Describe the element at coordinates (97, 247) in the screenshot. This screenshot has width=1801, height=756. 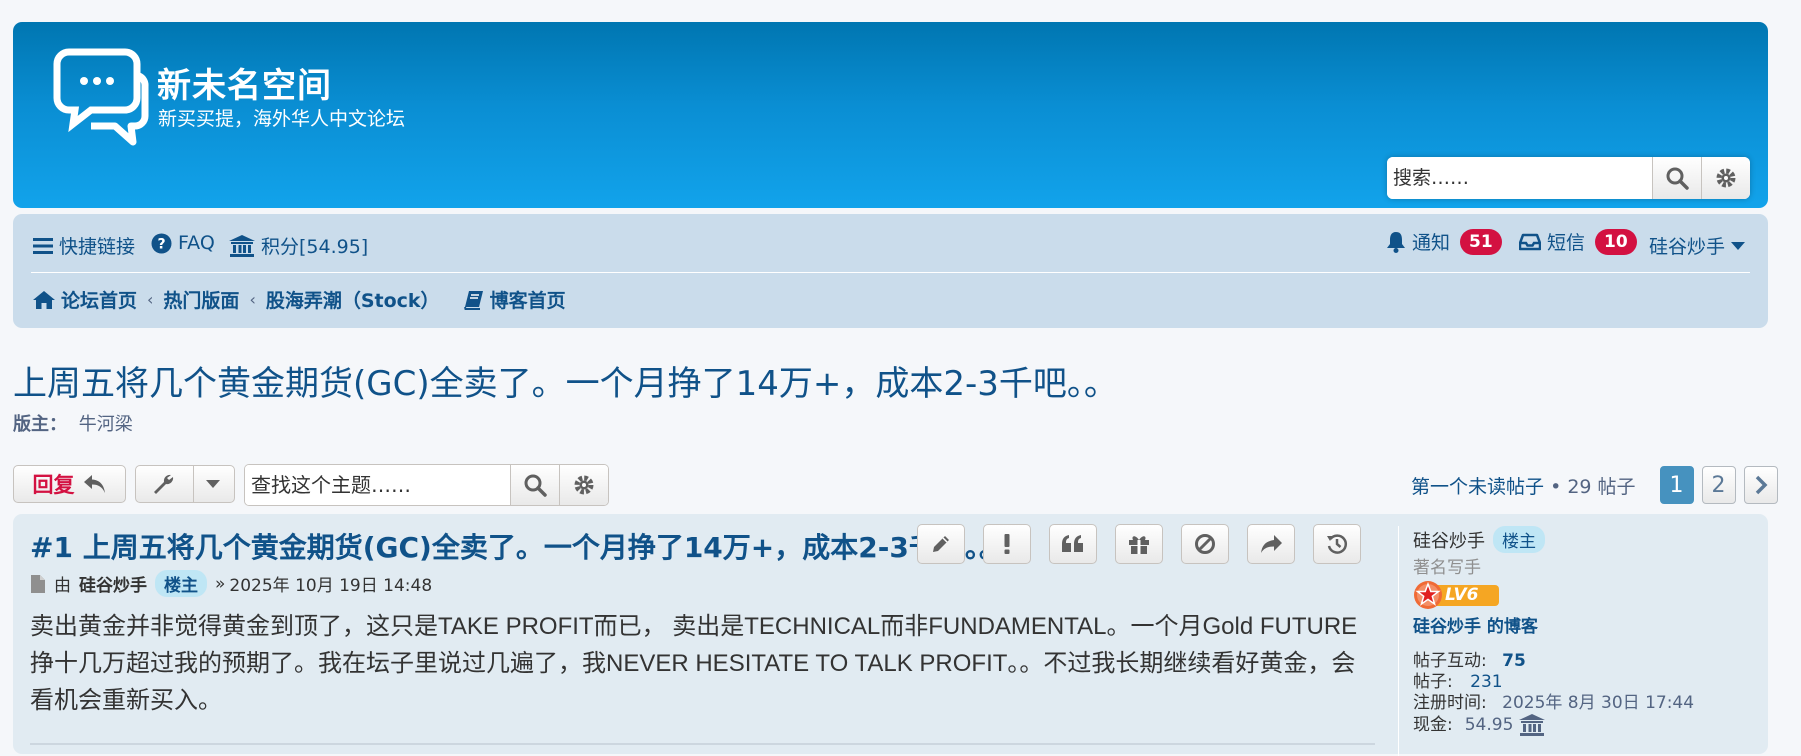
I see `quick-links-label: 快捷链接` at that location.